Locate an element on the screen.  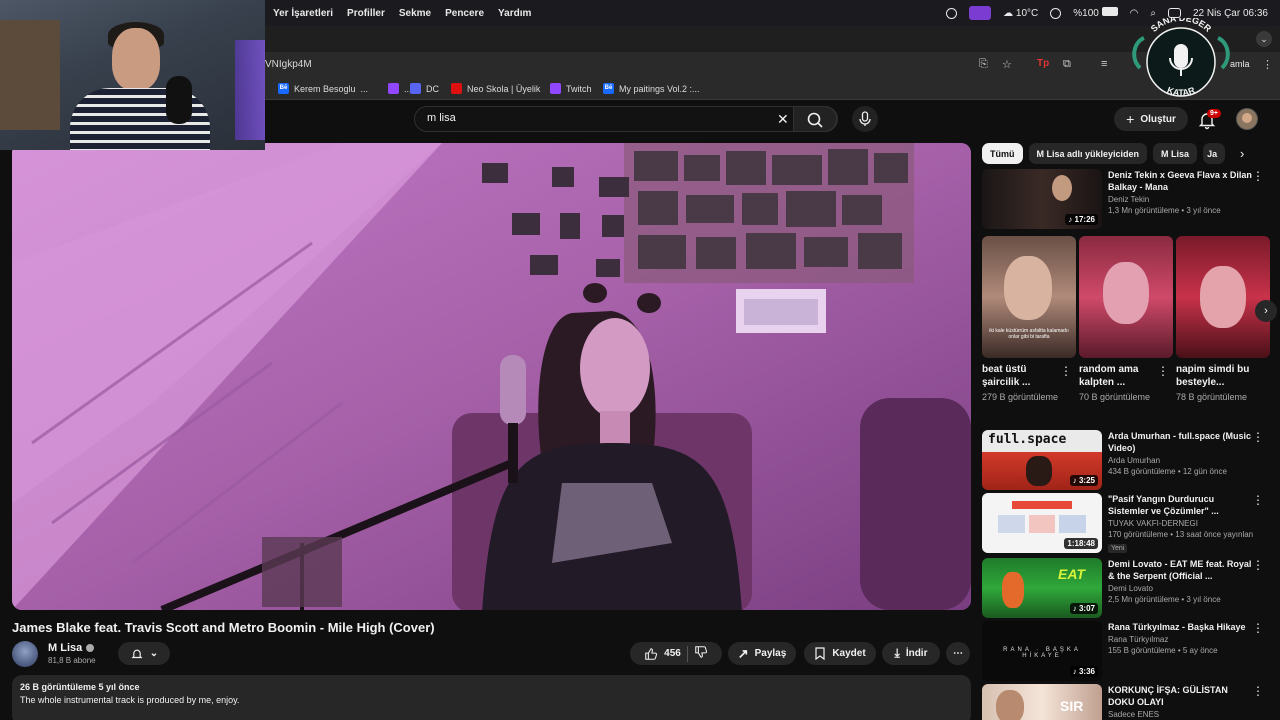
video-thumbnail: EAT ♪ 3:07 is located at coordinates (1042, 588).